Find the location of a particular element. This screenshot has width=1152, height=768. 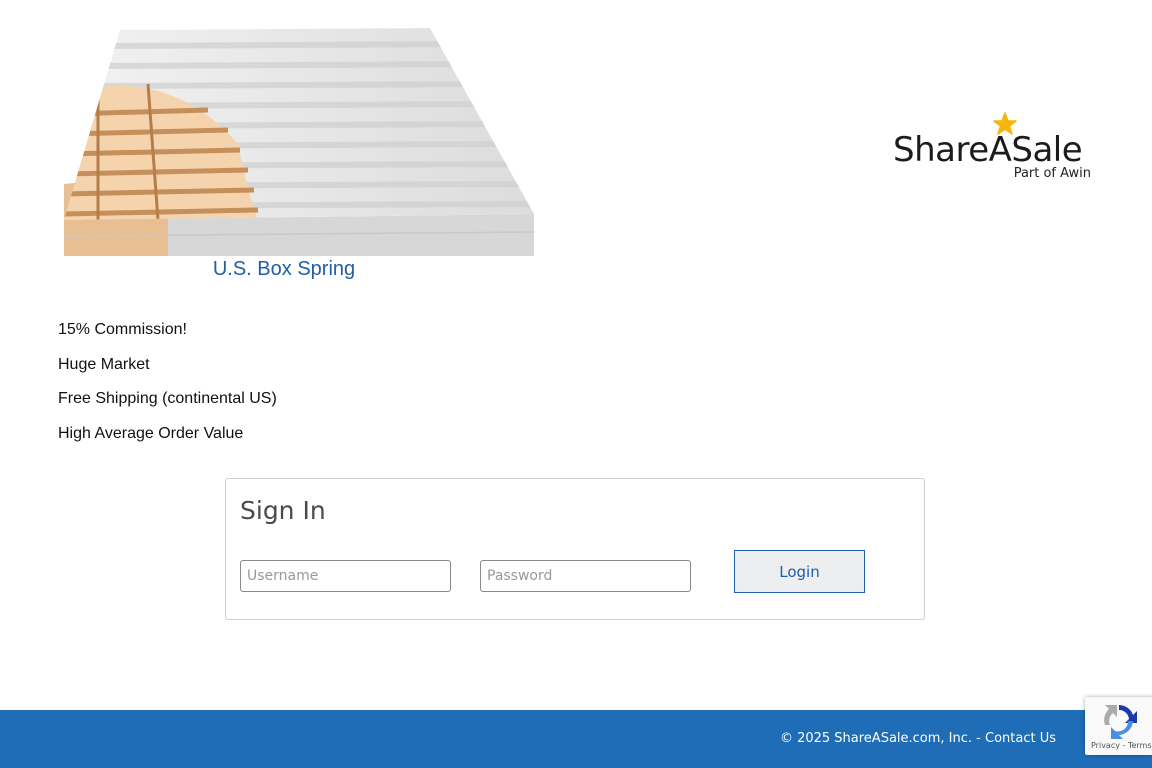

footer: © 2025 ShareASale.com, Inc. - Contact Us is located at coordinates (576, 739).